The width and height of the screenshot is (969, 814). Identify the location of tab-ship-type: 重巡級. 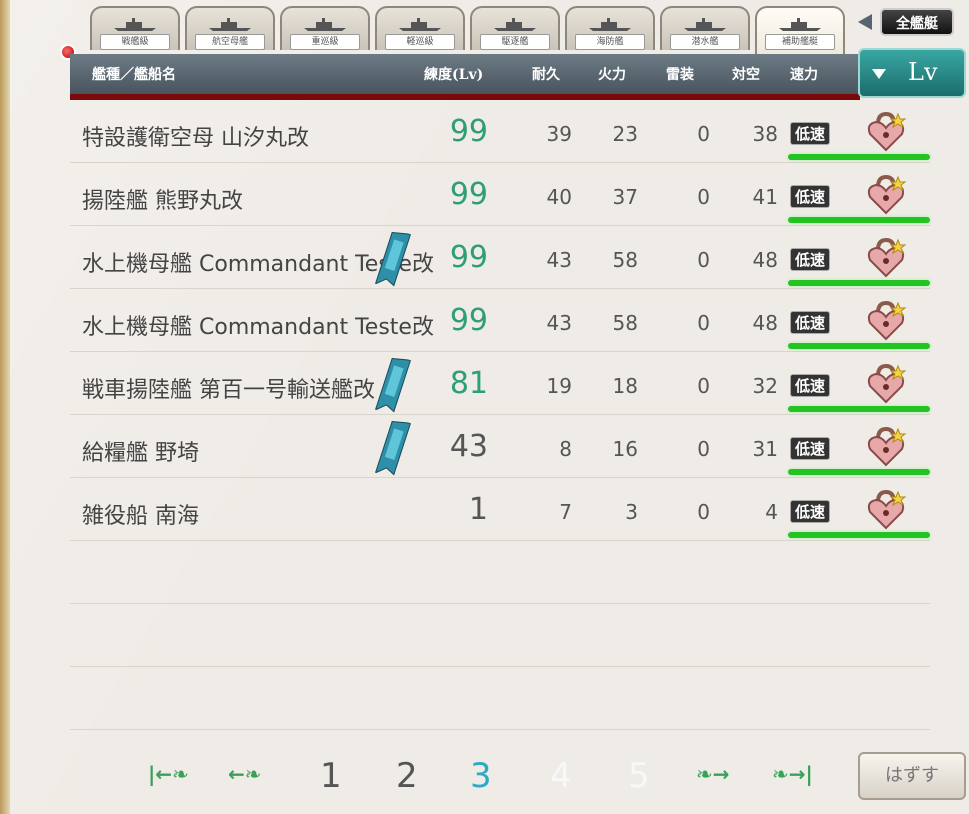
(325, 28).